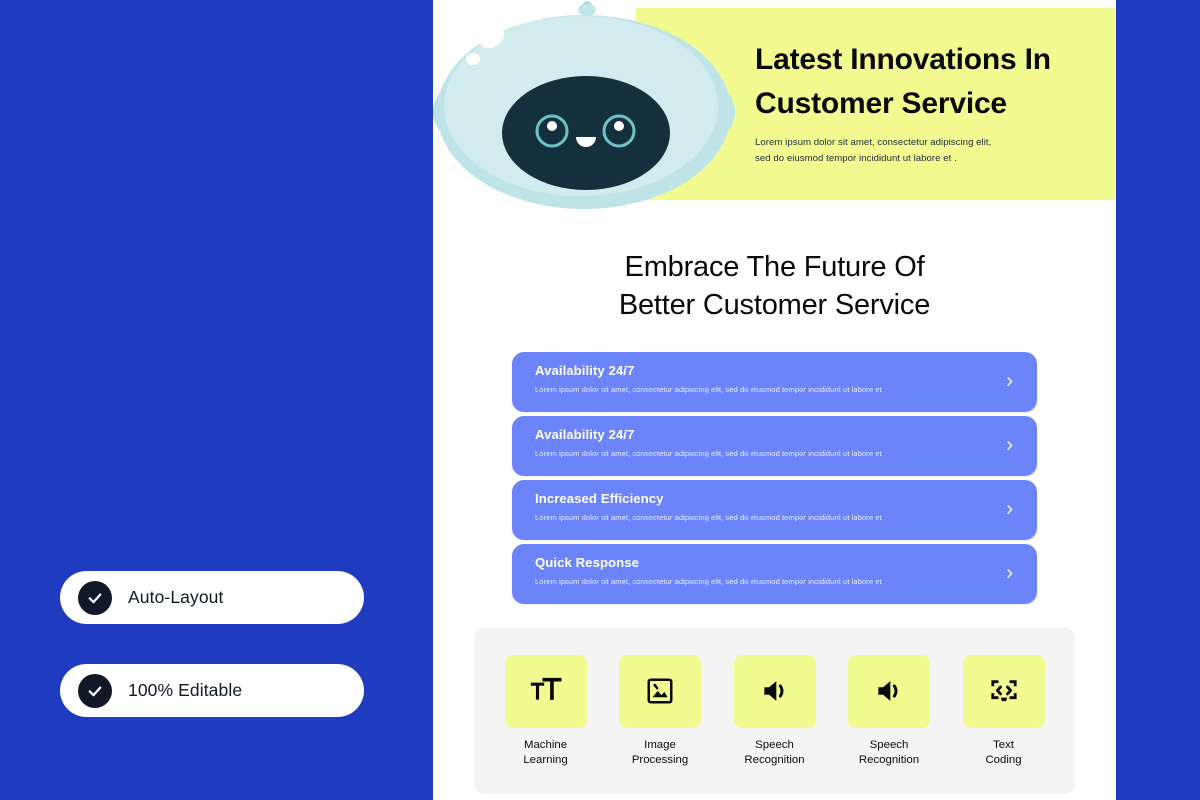 This screenshot has height=800, width=1200. What do you see at coordinates (599, 498) in the screenshot?
I see `feature-card-title: Increased Efficiency` at bounding box center [599, 498].